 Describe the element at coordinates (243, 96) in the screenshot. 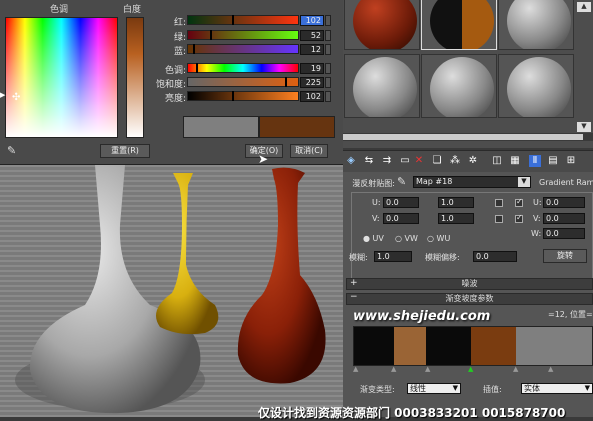

I see `value-slider` at that location.